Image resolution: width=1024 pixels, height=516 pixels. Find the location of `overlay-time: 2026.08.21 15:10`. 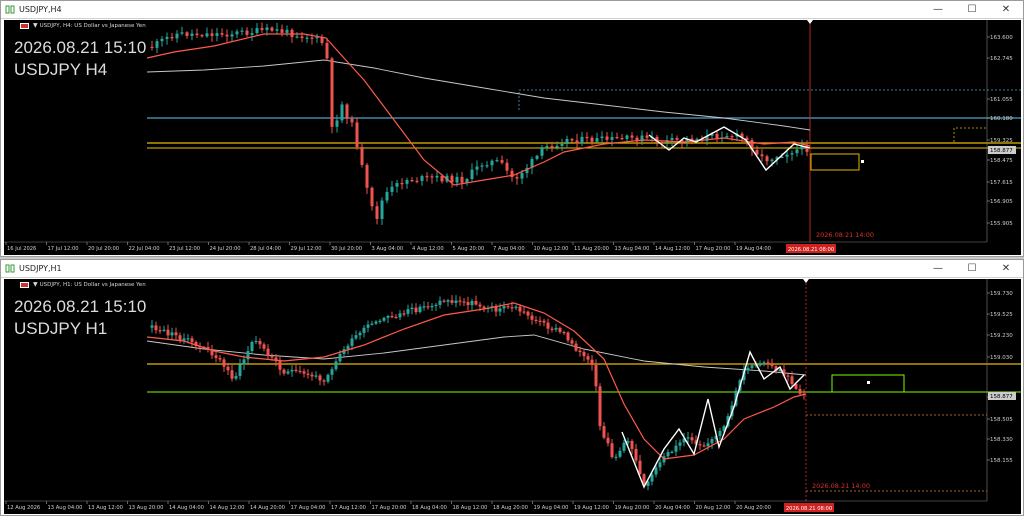

overlay-time: 2026.08.21 15:10 is located at coordinates (80, 47).